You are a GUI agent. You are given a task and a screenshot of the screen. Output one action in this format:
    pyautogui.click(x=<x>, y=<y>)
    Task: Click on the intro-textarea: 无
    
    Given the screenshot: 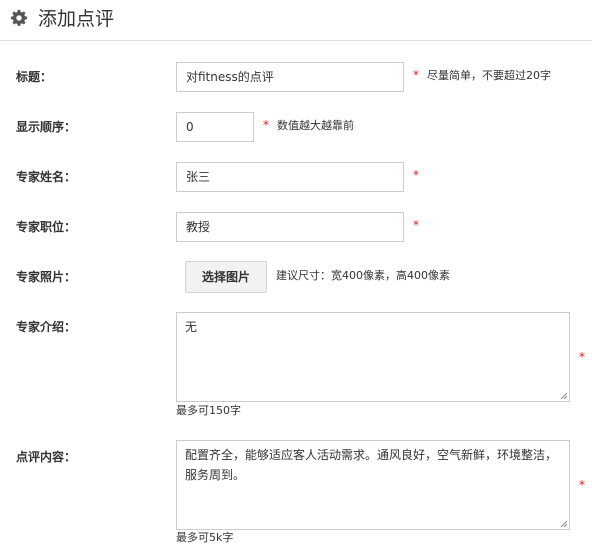 What is the action you would take?
    pyautogui.click(x=373, y=357)
    